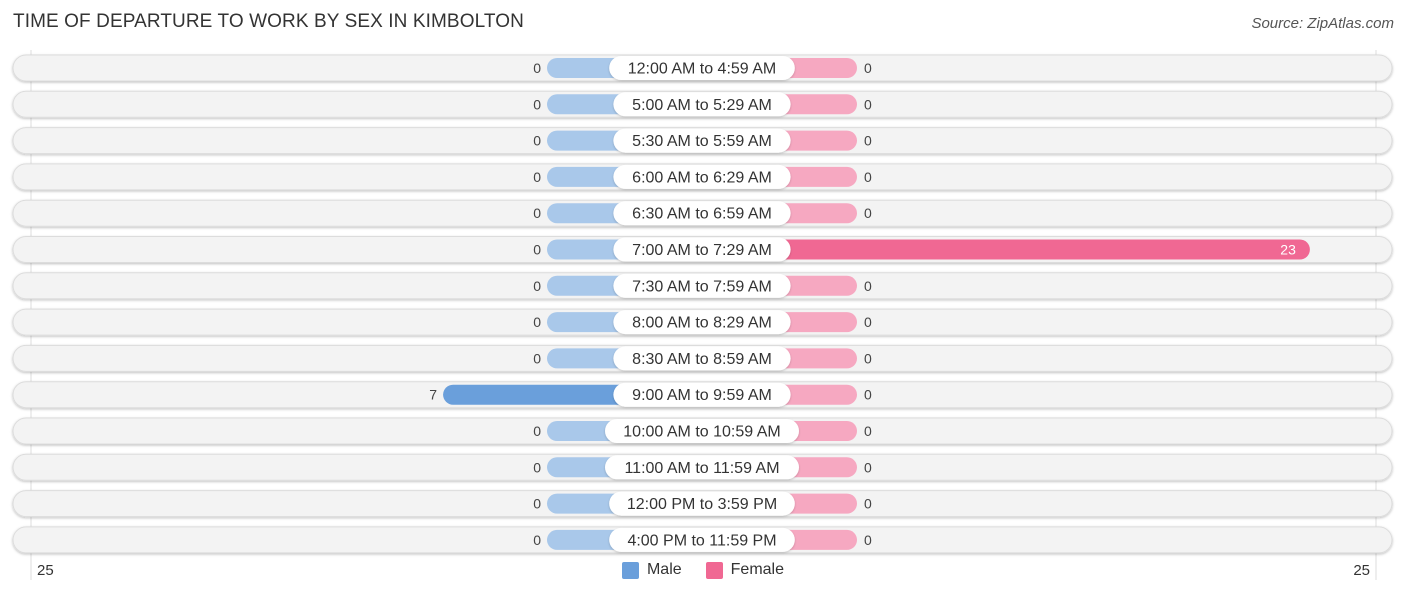  I want to click on value-label-female: 23, so click(1288, 250).